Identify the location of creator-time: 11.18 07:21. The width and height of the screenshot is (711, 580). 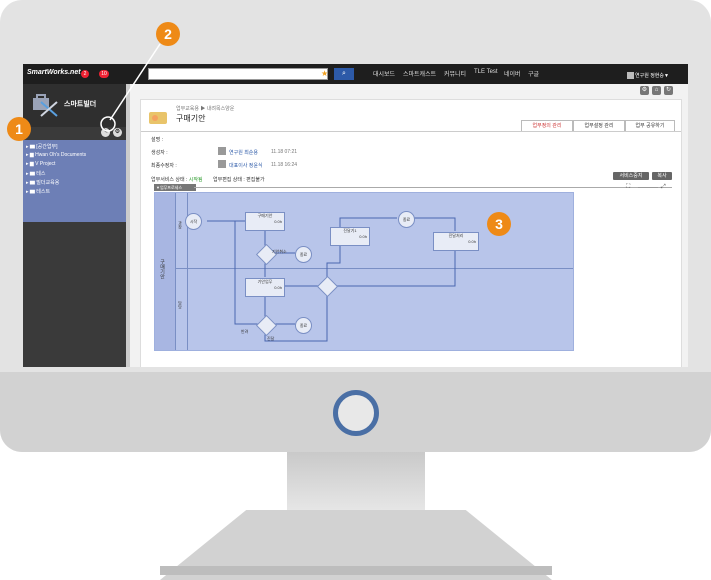
(284, 152).